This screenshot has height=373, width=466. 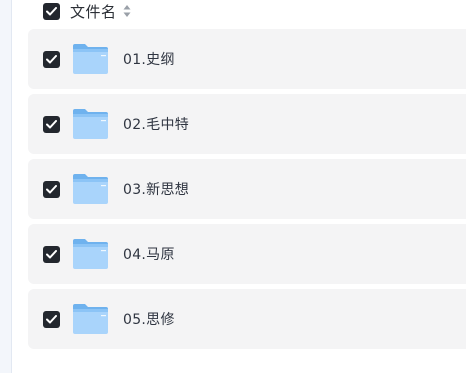 What do you see at coordinates (127, 11) in the screenshot?
I see `sort-up-down-icon` at bounding box center [127, 11].